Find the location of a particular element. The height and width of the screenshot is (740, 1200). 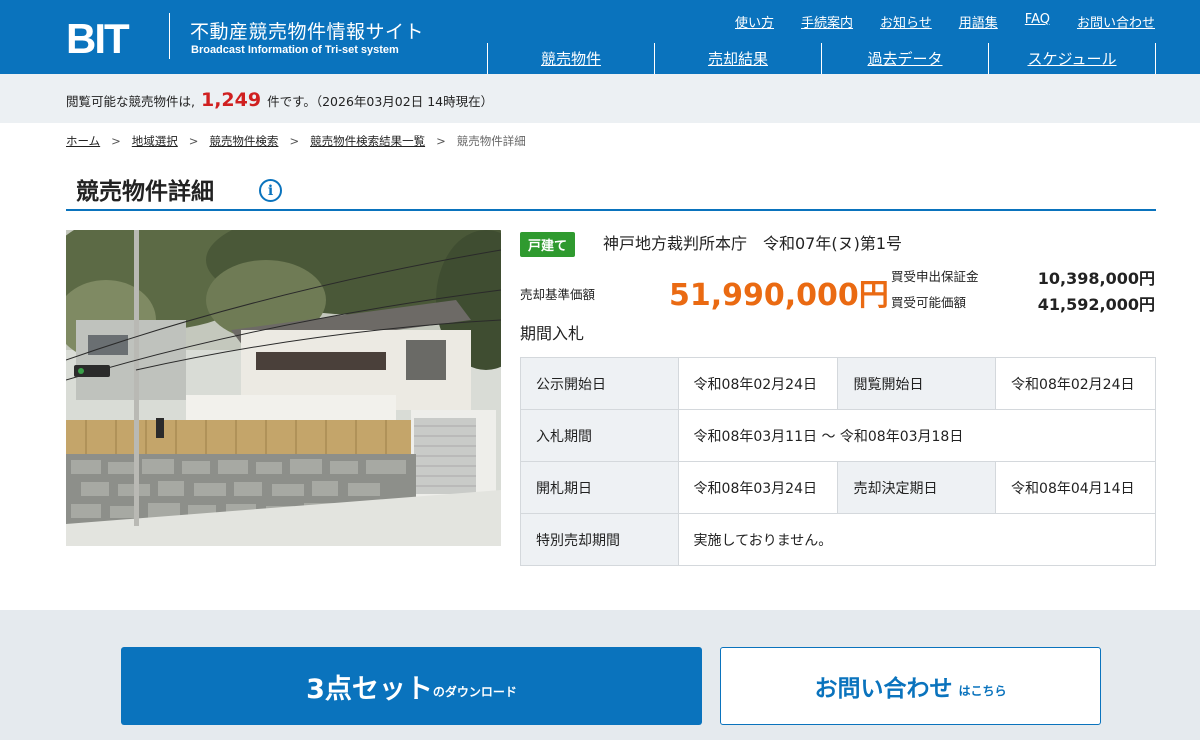

nav-link-results: 売却結果 is located at coordinates (738, 58).